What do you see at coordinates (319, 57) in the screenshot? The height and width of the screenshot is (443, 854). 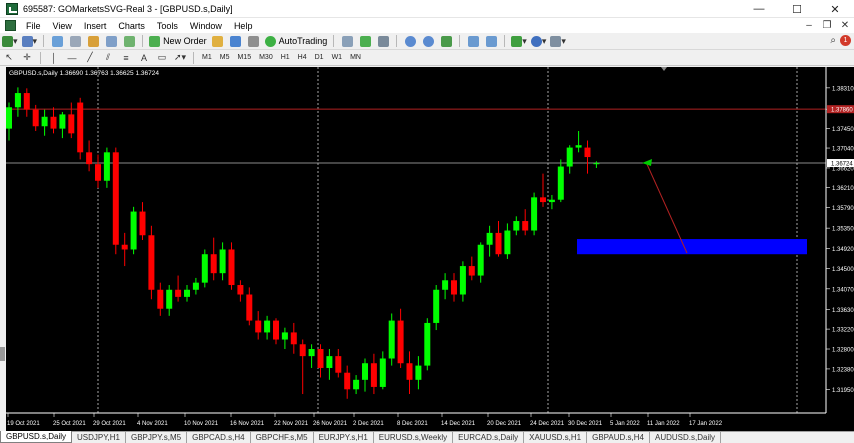 I see `timeframe-d1: D1` at bounding box center [319, 57].